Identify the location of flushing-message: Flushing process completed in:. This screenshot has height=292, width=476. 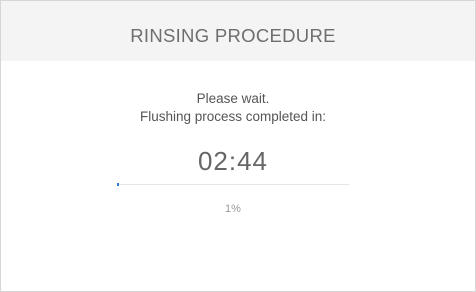
(233, 116).